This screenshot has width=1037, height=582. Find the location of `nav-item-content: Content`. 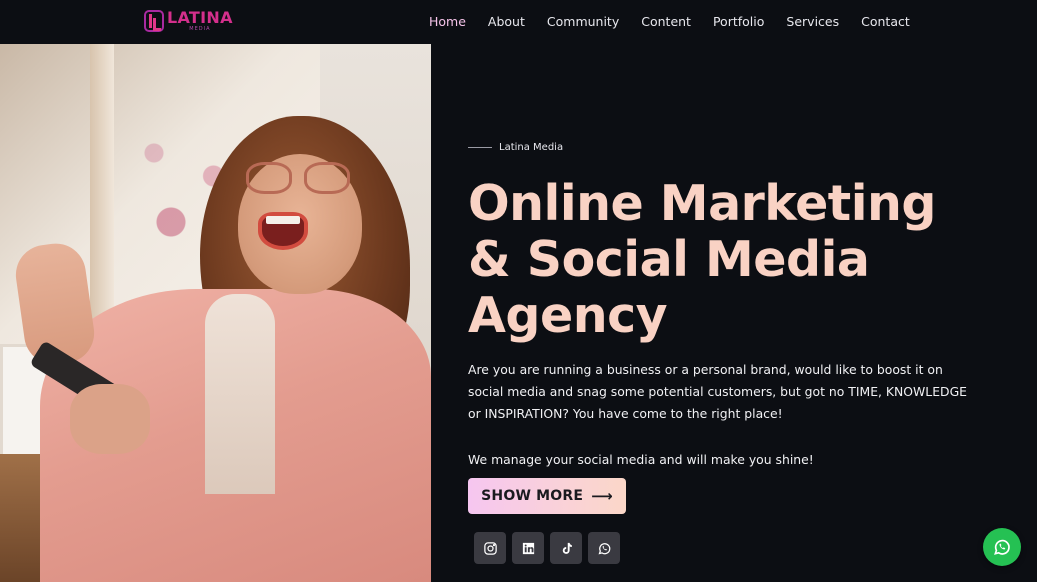

nav-item-content: Content is located at coordinates (666, 21).